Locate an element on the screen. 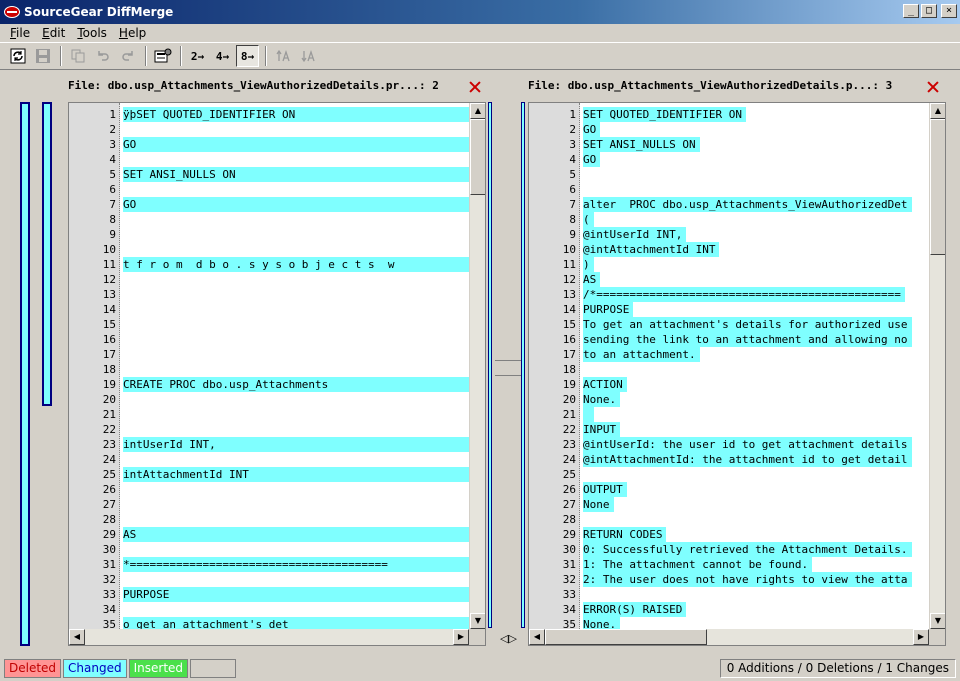 This screenshot has height=681, width=960. sync-scroll-icon: ◁▷ is located at coordinates (508, 638).